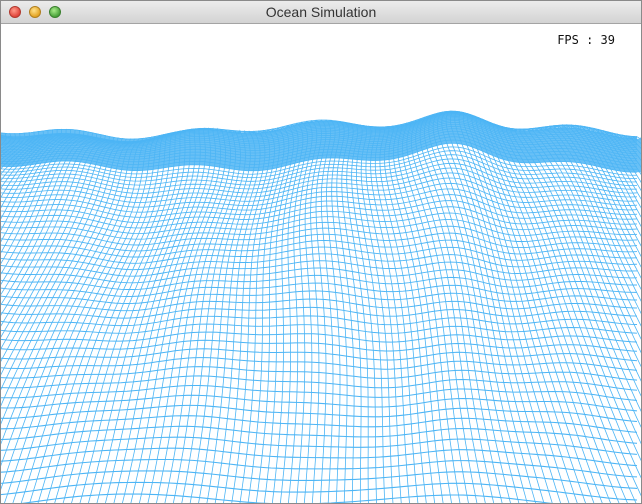 The height and width of the screenshot is (504, 642). Describe the element at coordinates (586, 40) in the screenshot. I see `fps-counter: FPS : 39` at that location.